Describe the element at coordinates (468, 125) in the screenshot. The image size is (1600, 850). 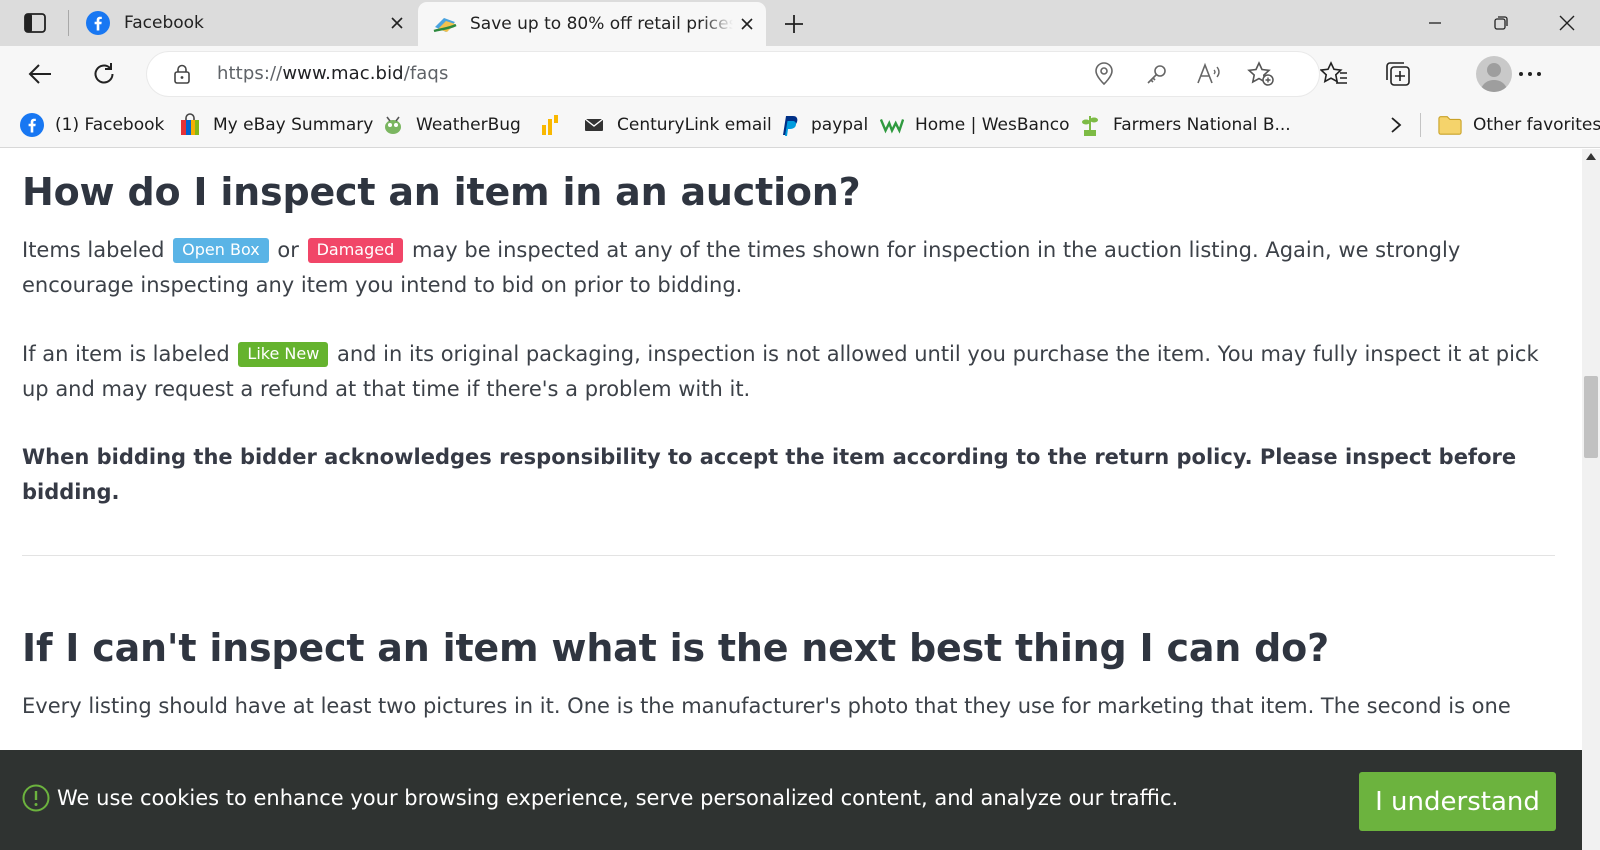
I see `favorite-label: WeatherBug` at that location.